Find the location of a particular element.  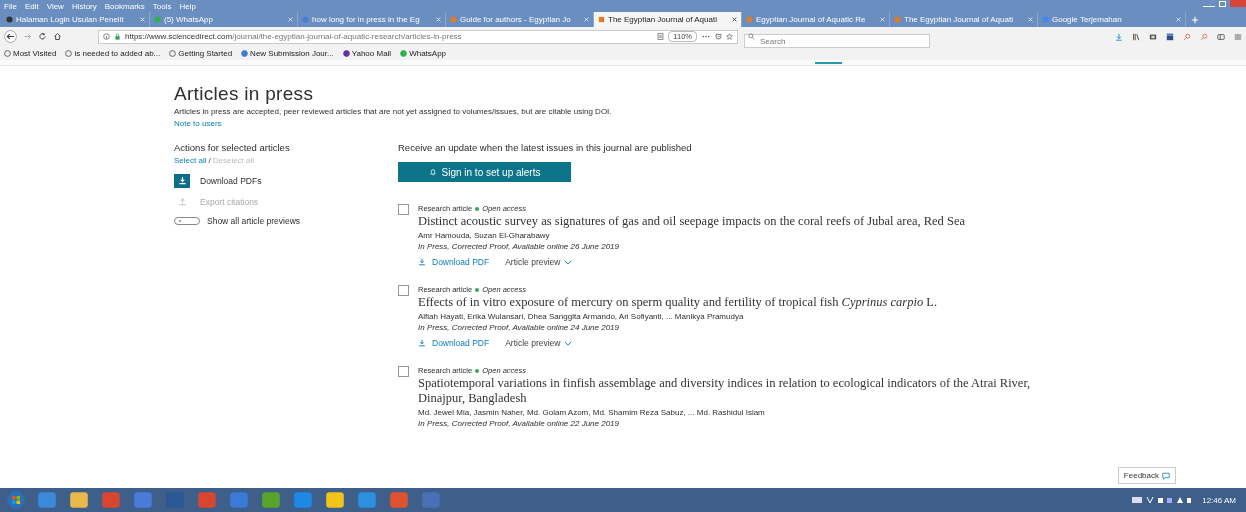

upload-icon is located at coordinates (182, 201).